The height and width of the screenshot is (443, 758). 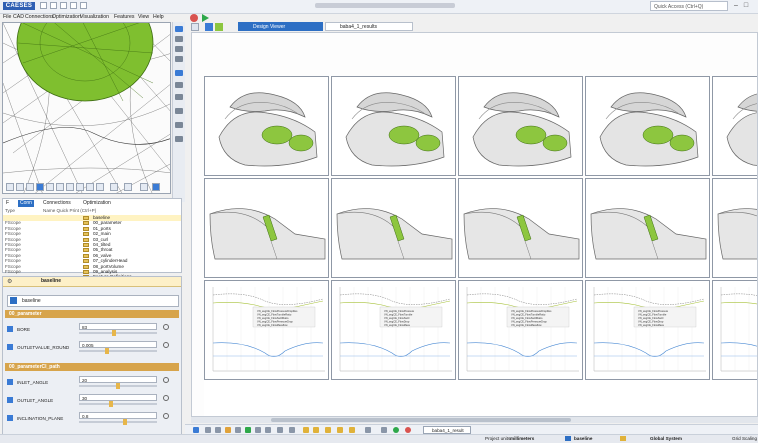 I want to click on section-header: 00_parameterCl_path, so click(x=92, y=367).